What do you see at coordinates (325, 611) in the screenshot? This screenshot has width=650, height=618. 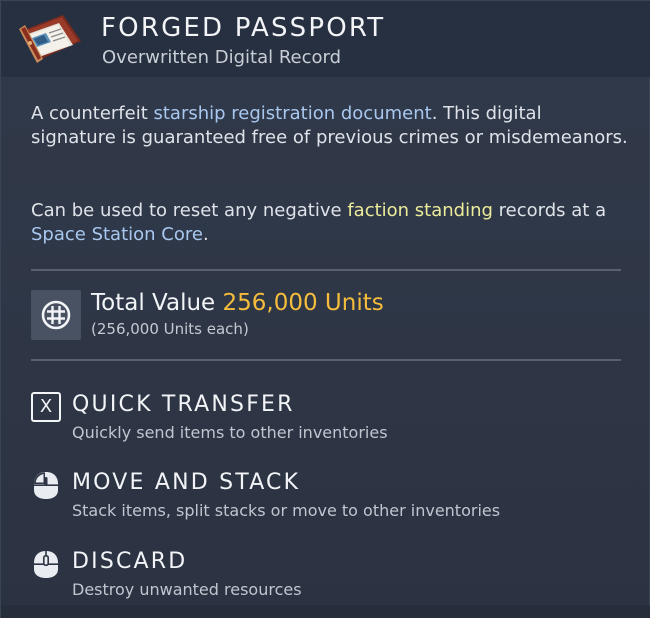 I see `panel-bottom-edge` at bounding box center [325, 611].